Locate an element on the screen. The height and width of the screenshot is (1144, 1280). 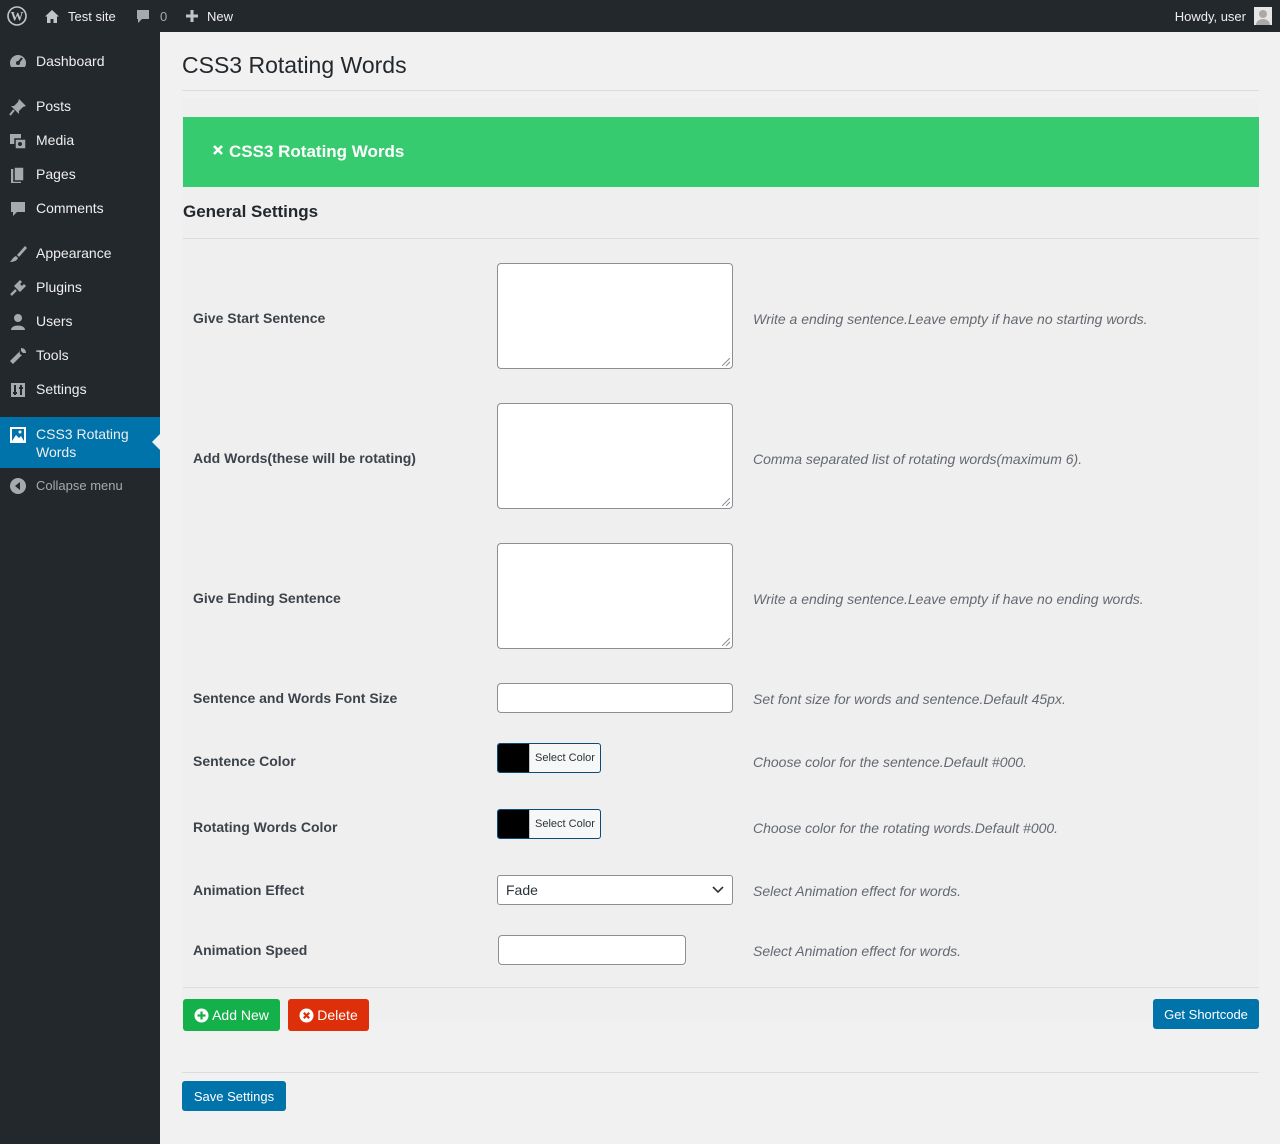
sidebar-item-appearance: Appearance is located at coordinates (80, 253).